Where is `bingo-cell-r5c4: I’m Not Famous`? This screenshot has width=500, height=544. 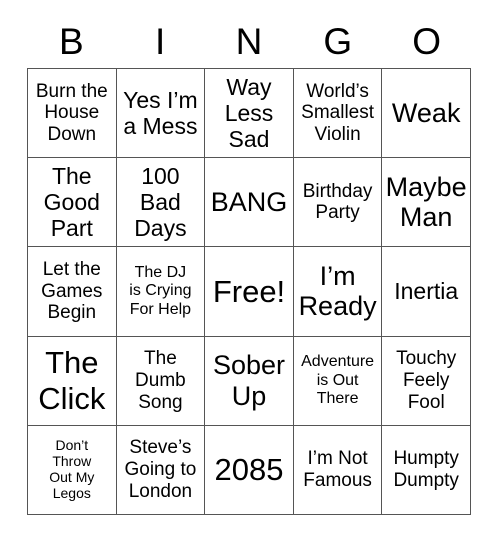
bingo-cell-r5c4: I’m Not Famous is located at coordinates (338, 470).